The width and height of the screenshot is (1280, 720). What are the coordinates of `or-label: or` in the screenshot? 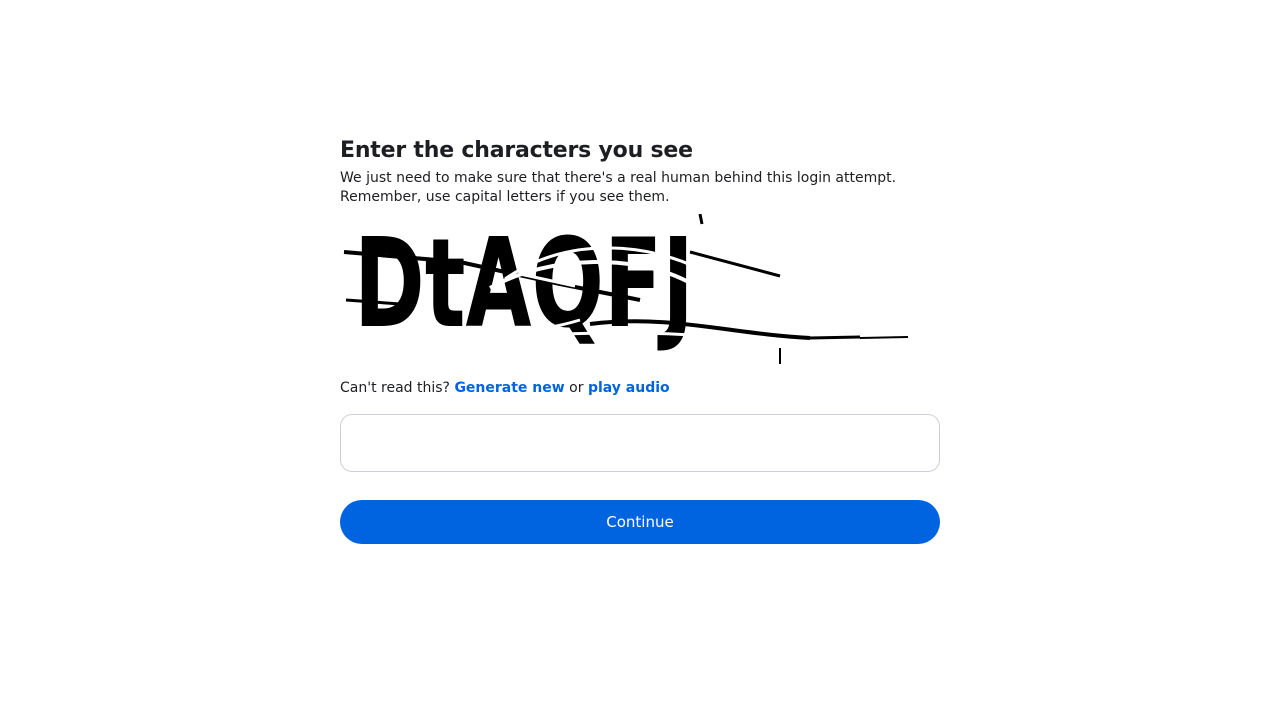 It's located at (576, 388).